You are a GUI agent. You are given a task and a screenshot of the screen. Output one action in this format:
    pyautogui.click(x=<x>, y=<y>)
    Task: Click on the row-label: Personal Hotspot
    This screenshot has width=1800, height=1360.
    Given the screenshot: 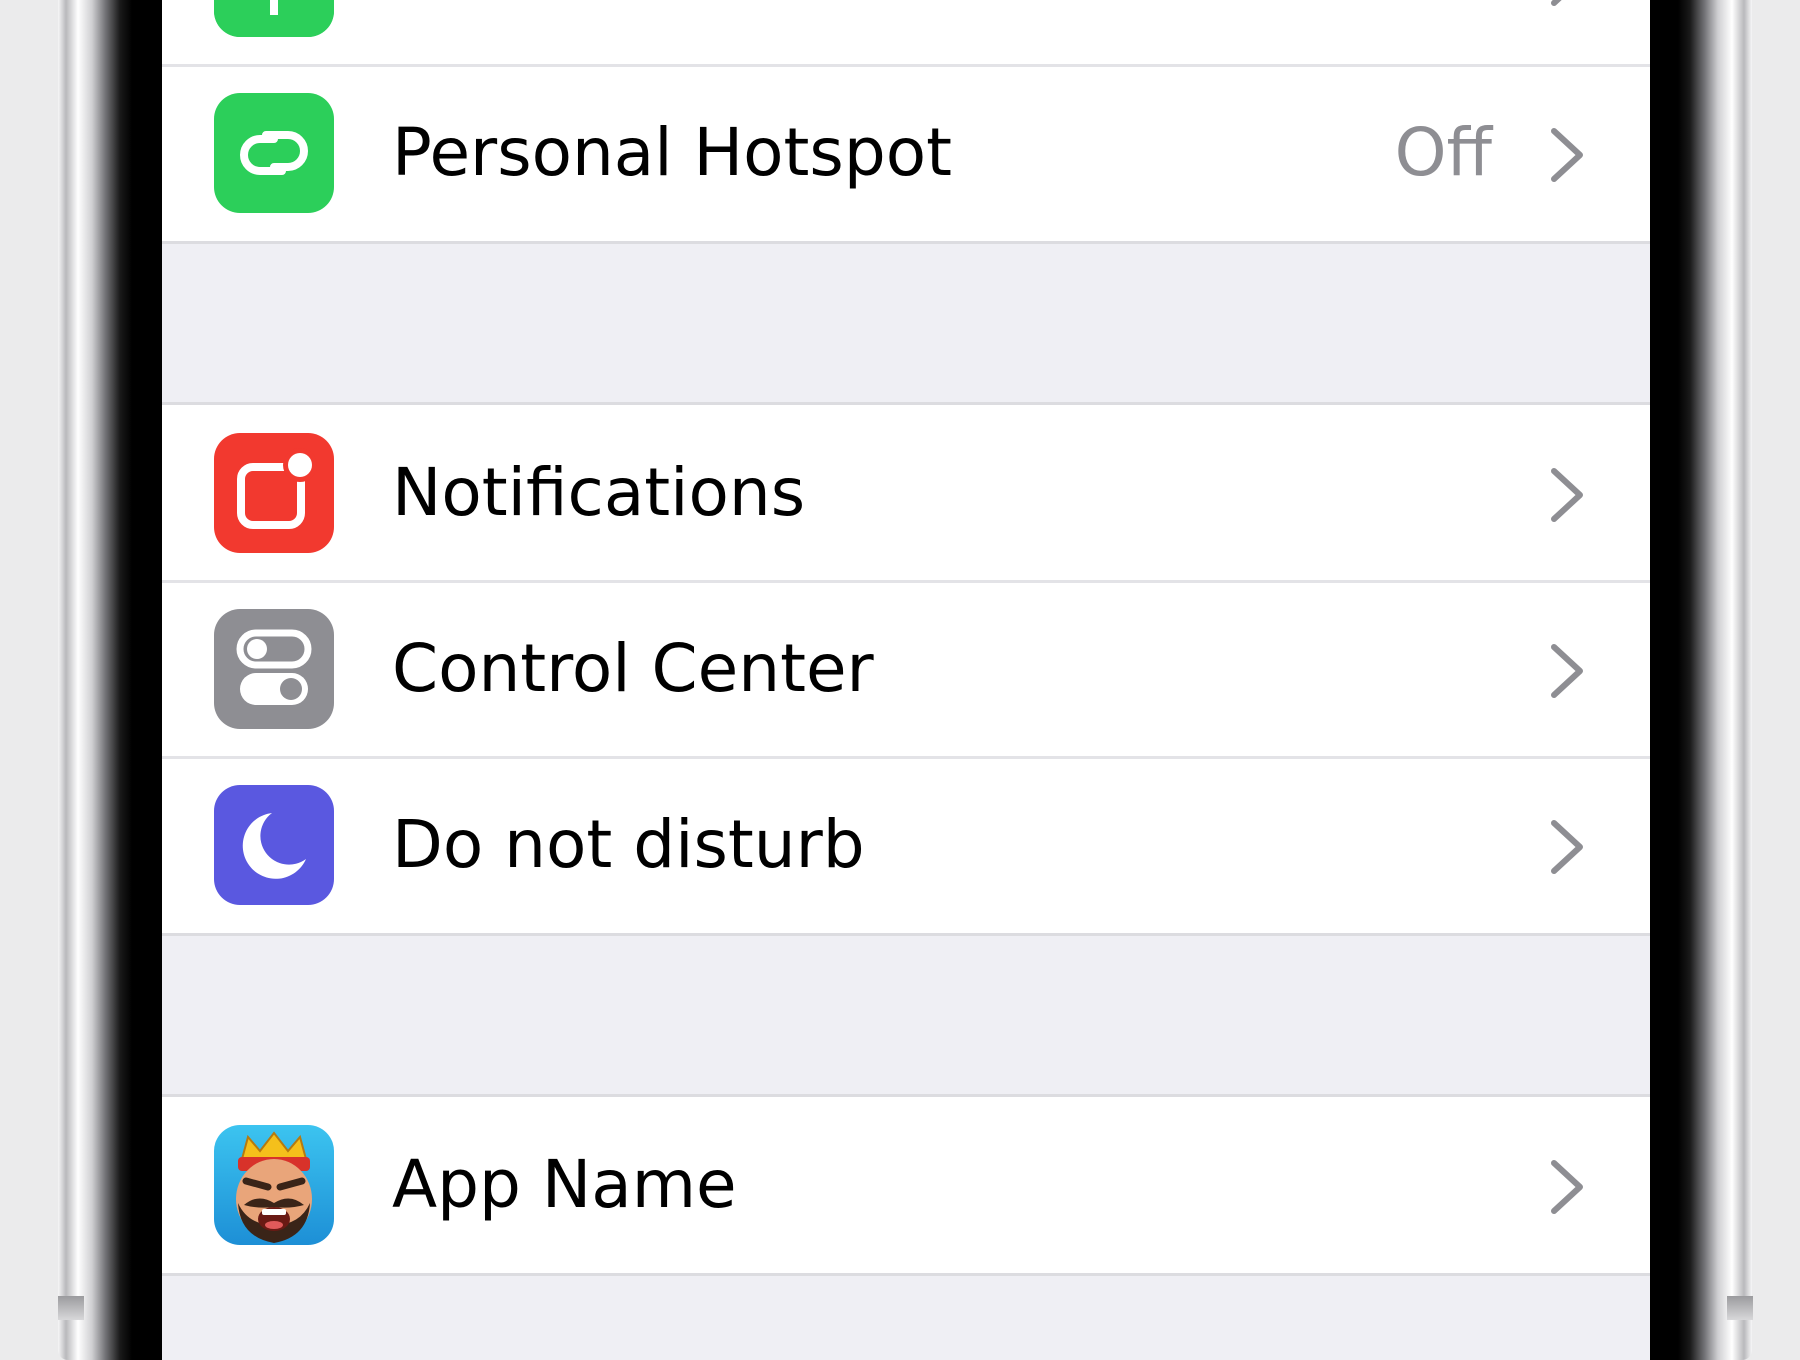 What is the action you would take?
    pyautogui.click(x=672, y=152)
    